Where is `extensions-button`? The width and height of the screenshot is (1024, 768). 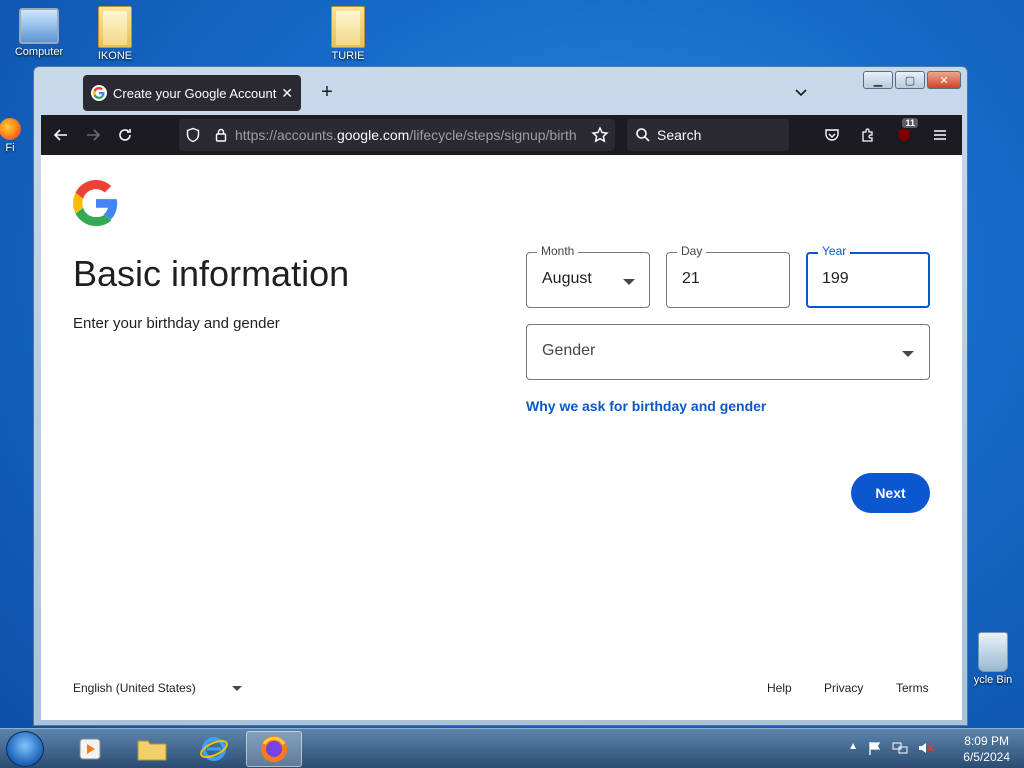 extensions-button is located at coordinates (868, 135).